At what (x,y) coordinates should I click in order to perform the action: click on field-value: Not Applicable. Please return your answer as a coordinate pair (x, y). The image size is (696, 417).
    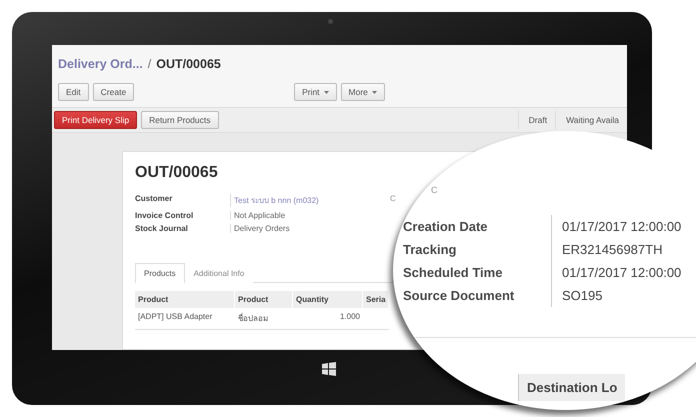
    Looking at the image, I should click on (310, 215).